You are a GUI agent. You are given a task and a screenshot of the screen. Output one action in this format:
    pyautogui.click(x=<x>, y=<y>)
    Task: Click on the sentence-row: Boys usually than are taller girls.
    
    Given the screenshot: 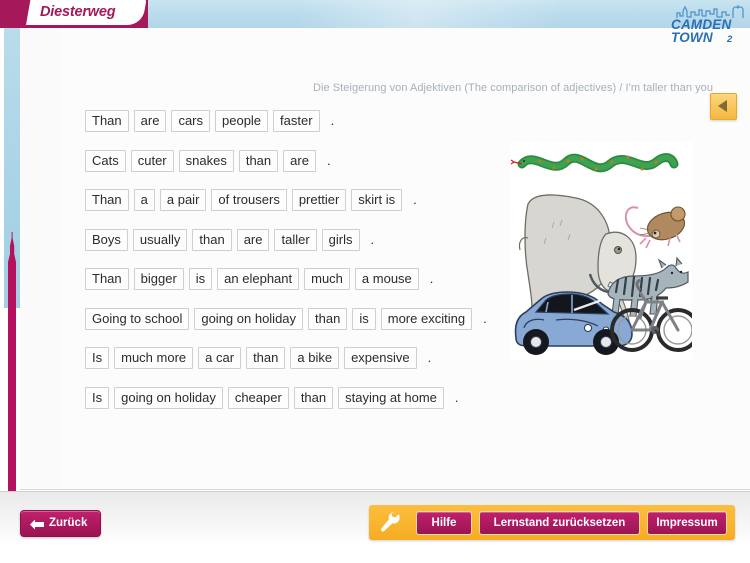 What is the action you would take?
    pyautogui.click(x=290, y=239)
    